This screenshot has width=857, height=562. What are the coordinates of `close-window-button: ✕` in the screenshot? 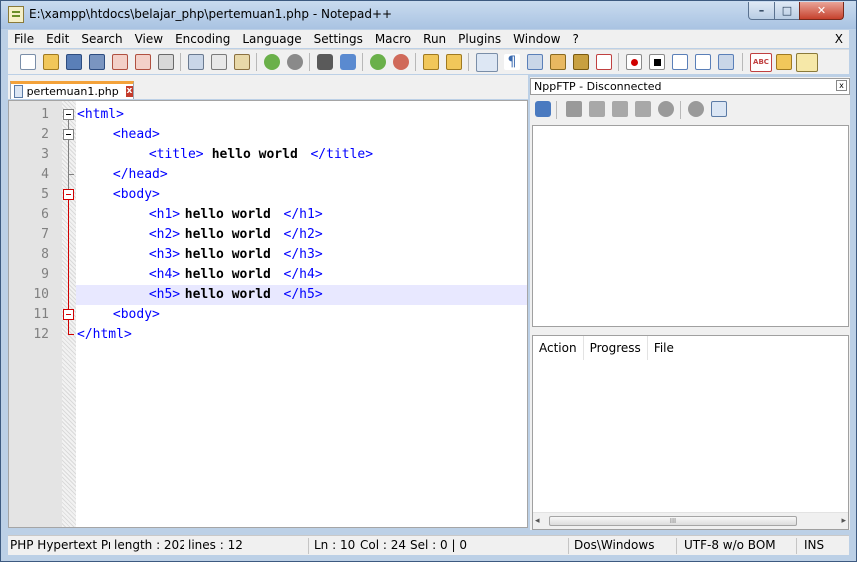 It's located at (821, 11).